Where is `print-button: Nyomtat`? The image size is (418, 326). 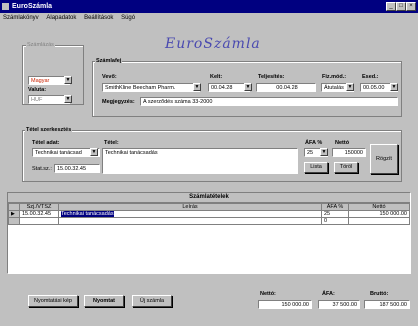
print-button: Nyomtat is located at coordinates (104, 301).